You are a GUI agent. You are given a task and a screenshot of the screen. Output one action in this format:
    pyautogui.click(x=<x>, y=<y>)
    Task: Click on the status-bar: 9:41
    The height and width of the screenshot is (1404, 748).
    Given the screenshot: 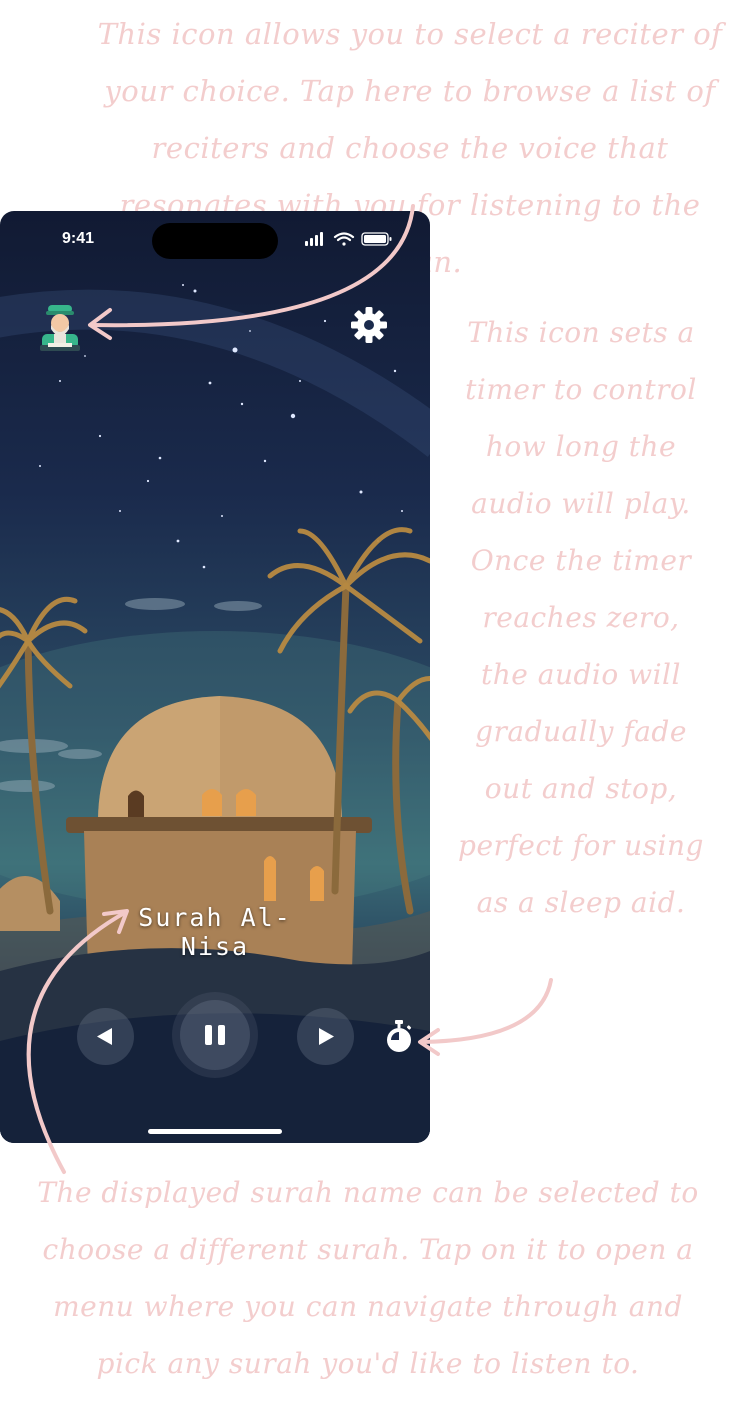 What is the action you would take?
    pyautogui.click(x=215, y=239)
    